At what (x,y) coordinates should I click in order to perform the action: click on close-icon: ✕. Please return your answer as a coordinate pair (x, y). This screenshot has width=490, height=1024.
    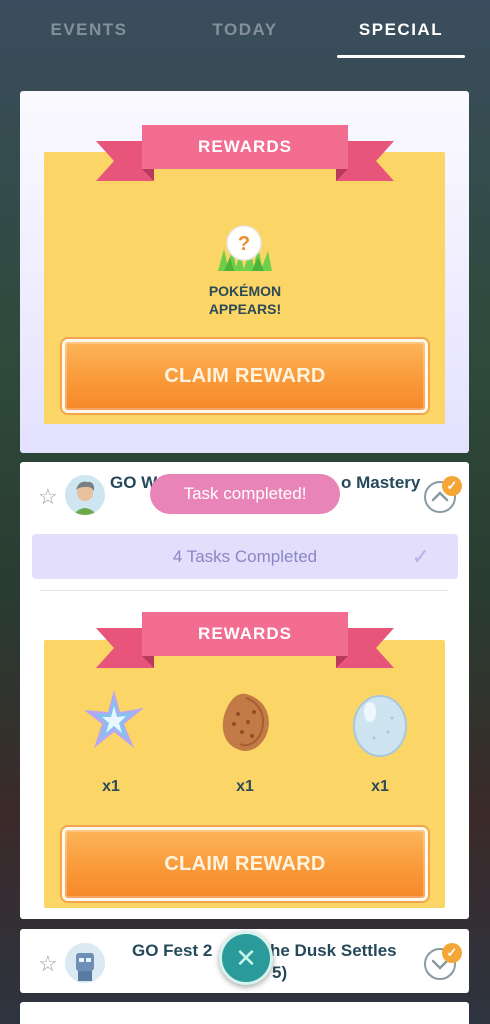
    Looking at the image, I should click on (246, 957).